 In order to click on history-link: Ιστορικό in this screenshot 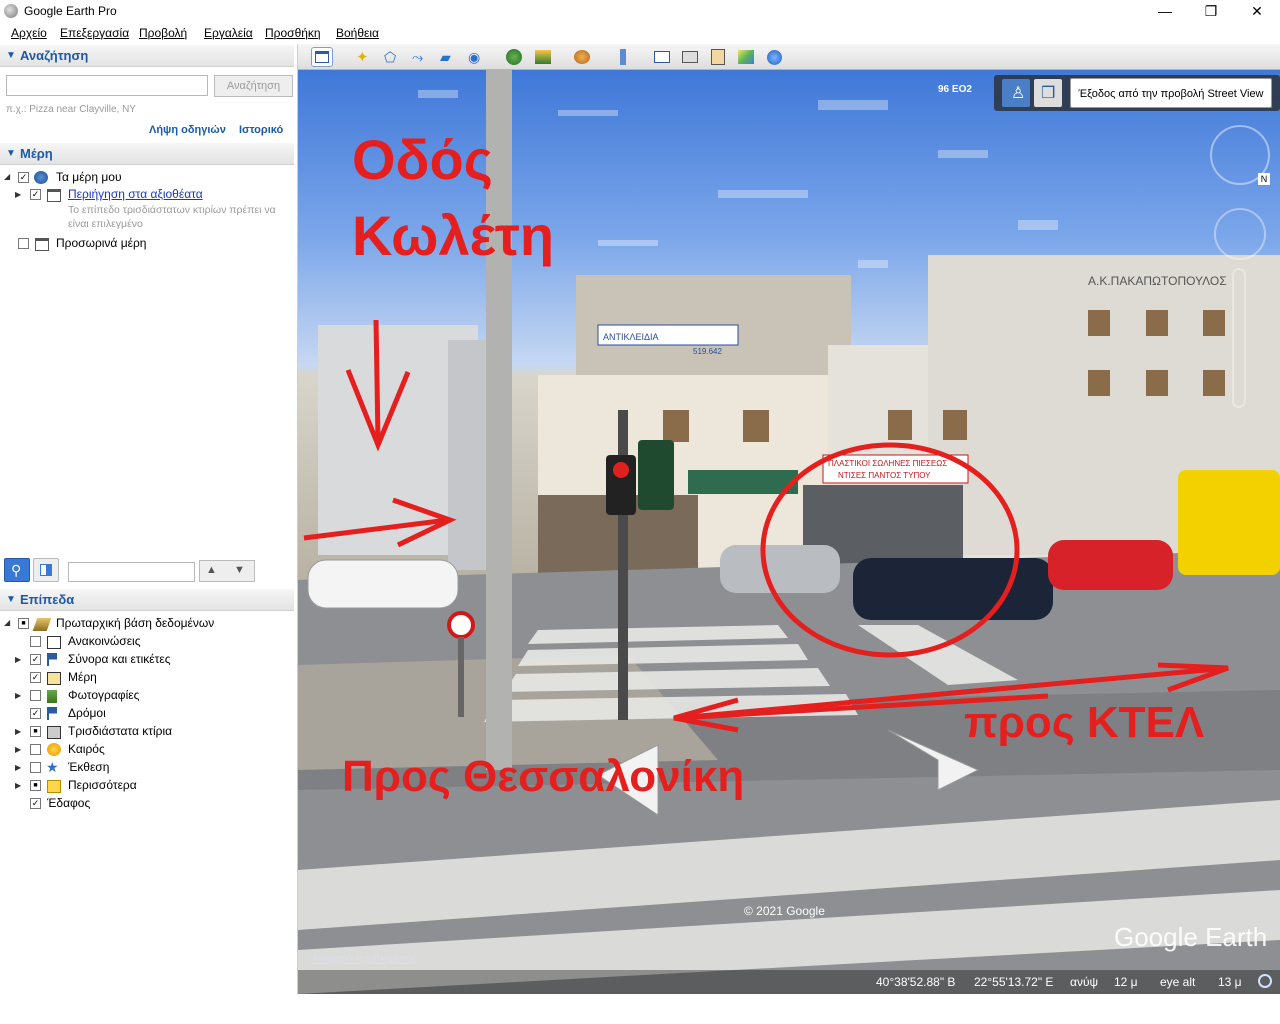, I will do `click(261, 130)`.